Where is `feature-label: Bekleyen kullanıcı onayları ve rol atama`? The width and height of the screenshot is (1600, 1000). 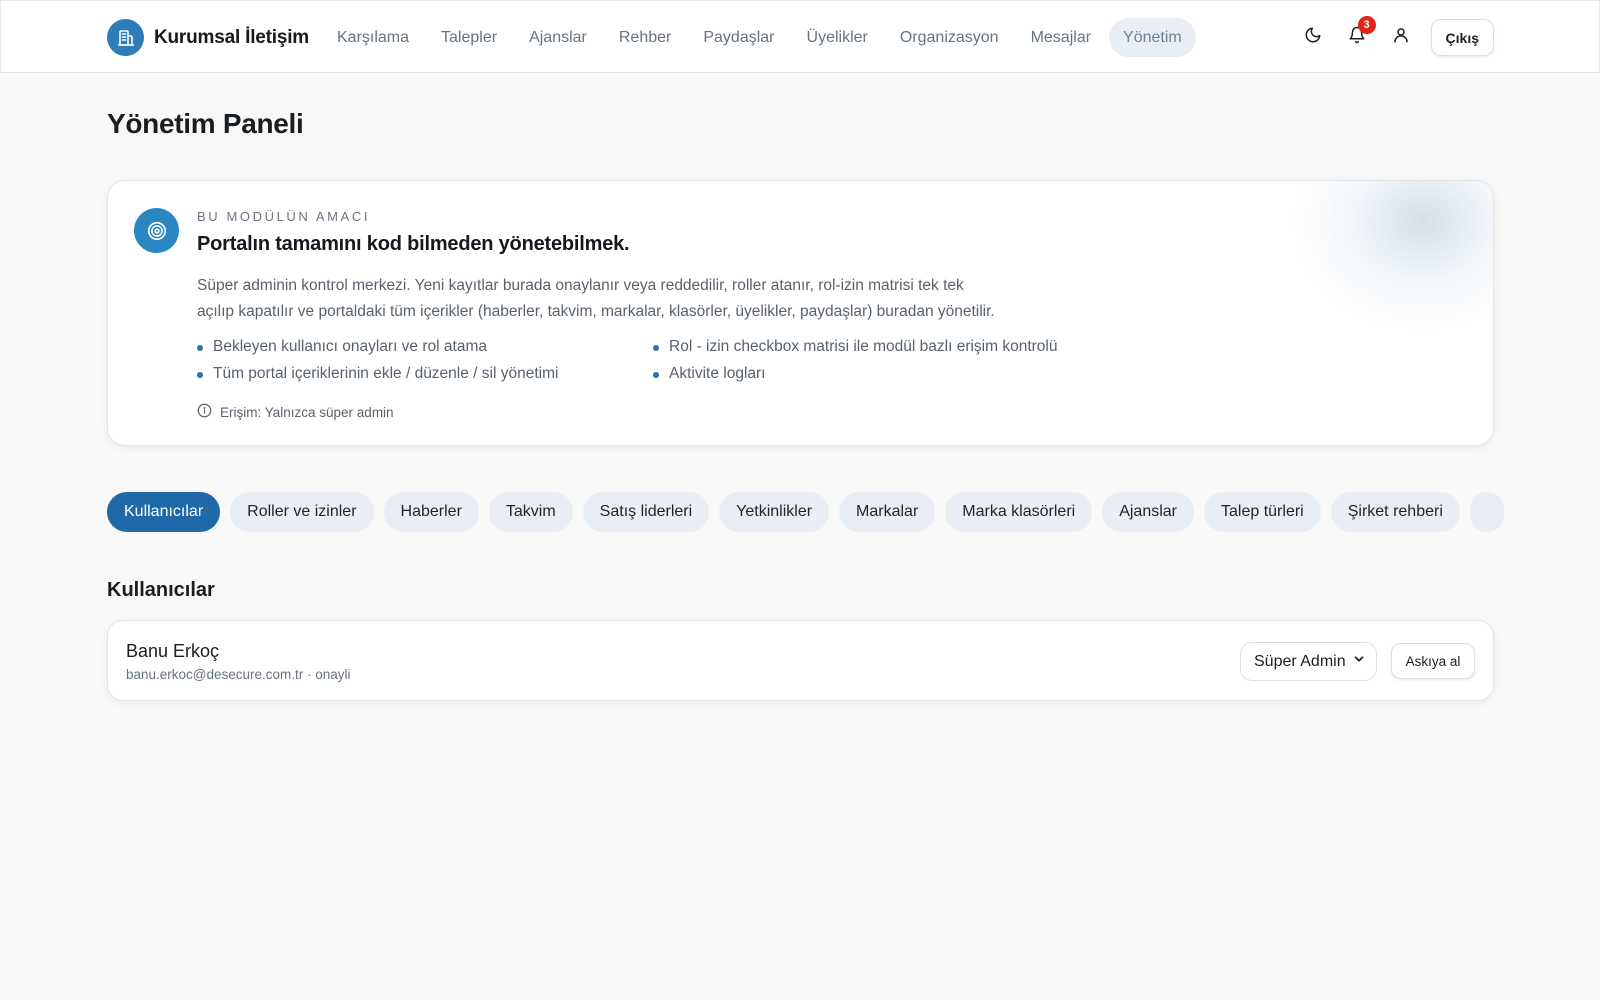
feature-label: Bekleyen kullanıcı onayları ve rol atama is located at coordinates (350, 346).